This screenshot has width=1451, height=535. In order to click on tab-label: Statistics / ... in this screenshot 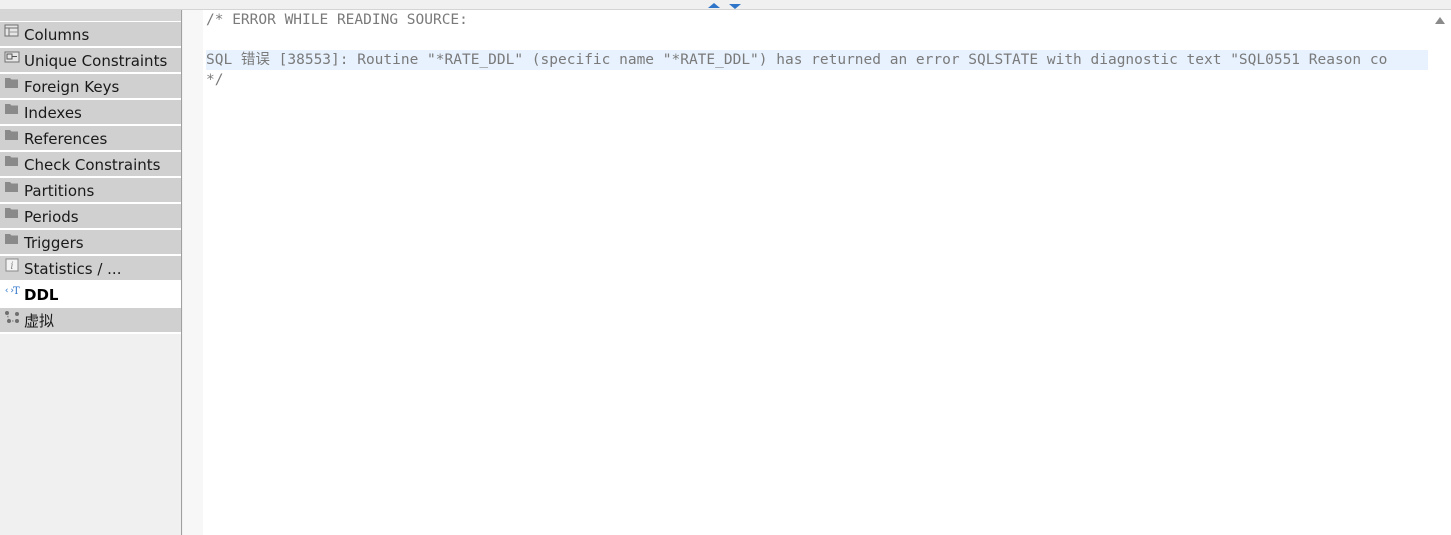, I will do `click(73, 269)`.